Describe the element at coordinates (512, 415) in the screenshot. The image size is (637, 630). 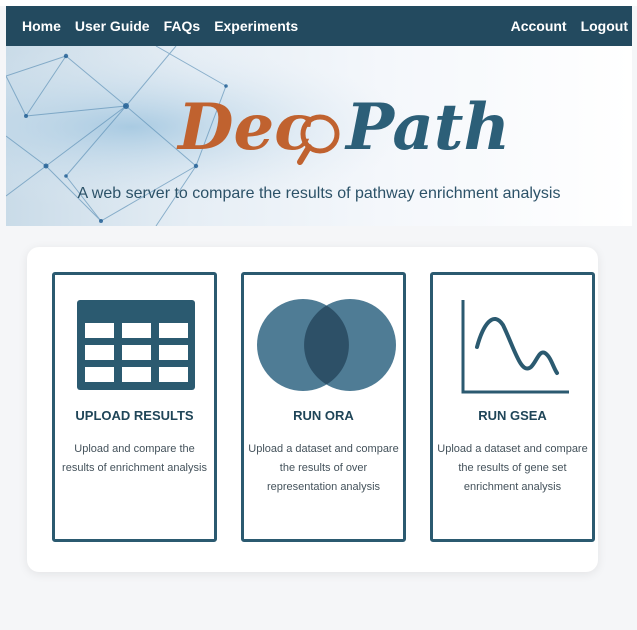
I see `card-title: RUN GSEA` at that location.